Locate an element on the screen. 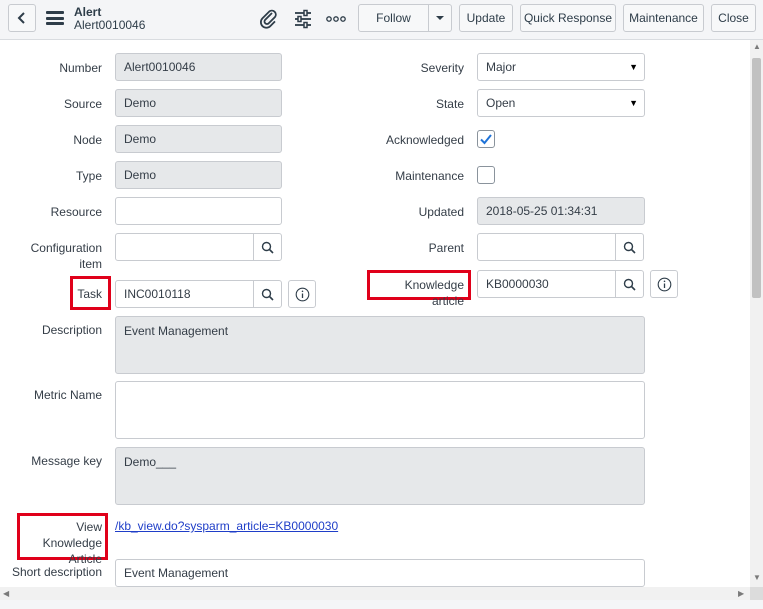 Image resolution: width=763 pixels, height=609 pixels. knowledge-article-info-button is located at coordinates (664, 284).